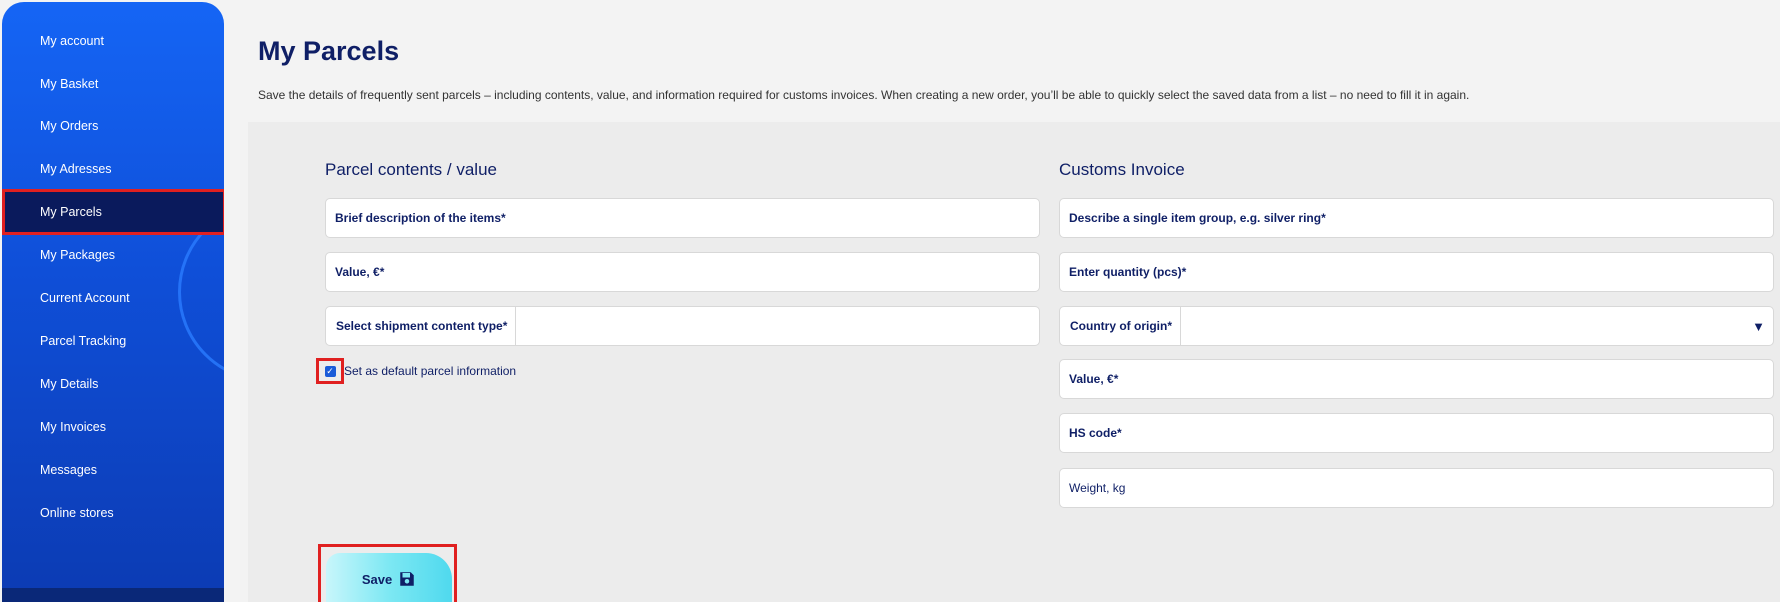 The width and height of the screenshot is (1780, 602). Describe the element at coordinates (1122, 169) in the screenshot. I see `customs-invoice-title: Customs Invoice` at that location.